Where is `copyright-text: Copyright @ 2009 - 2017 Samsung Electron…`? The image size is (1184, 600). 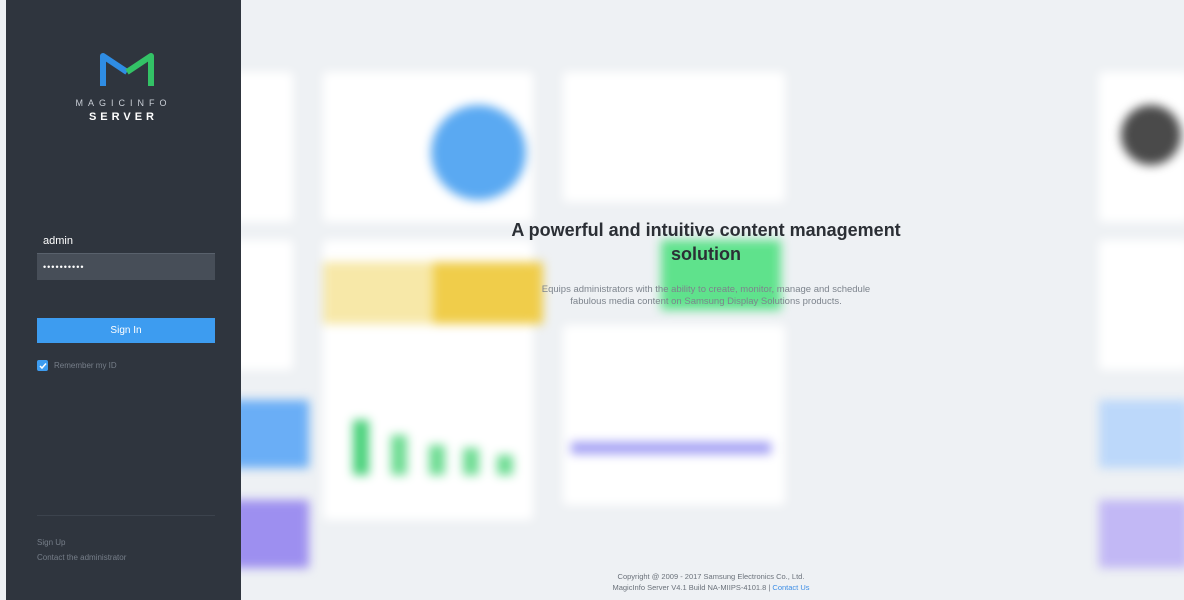
copyright-text: Copyright @ 2009 - 2017 Samsung Electron… is located at coordinates (711, 576).